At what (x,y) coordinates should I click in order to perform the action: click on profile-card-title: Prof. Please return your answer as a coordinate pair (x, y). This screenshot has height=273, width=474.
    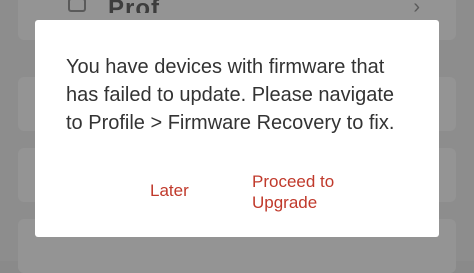
    Looking at the image, I should click on (134, 6).